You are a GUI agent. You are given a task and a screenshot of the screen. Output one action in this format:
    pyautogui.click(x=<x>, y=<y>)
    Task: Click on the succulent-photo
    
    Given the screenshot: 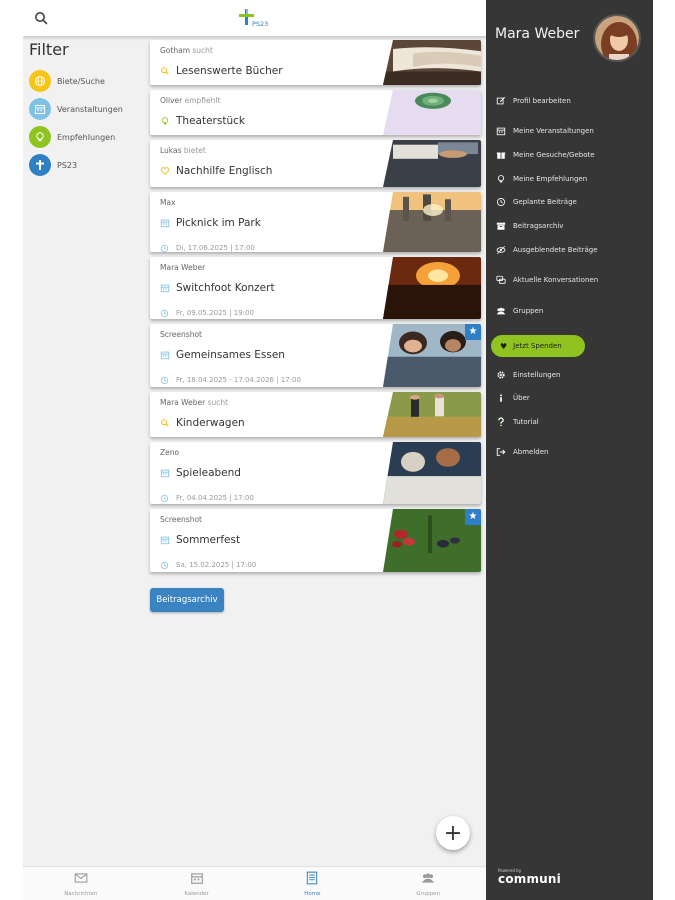 What is the action you would take?
    pyautogui.click(x=432, y=112)
    